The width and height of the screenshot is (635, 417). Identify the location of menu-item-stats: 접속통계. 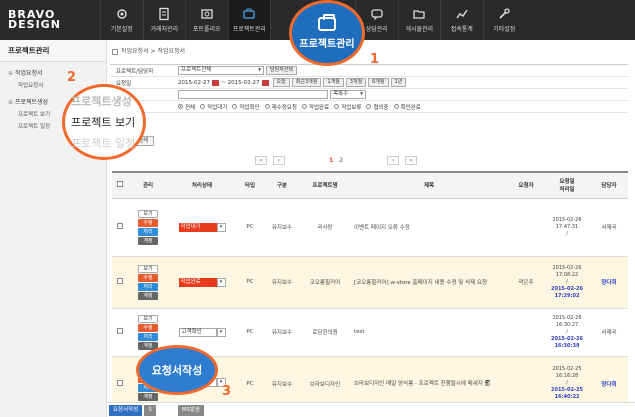
(461, 20).